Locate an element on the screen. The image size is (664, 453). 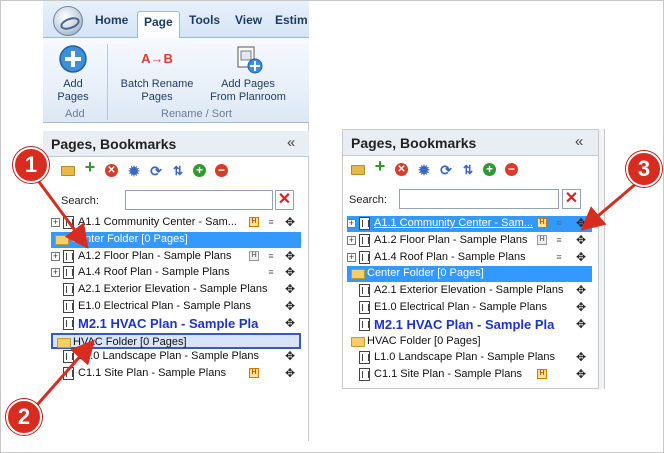
tab-tools: Tools is located at coordinates (204, 20).